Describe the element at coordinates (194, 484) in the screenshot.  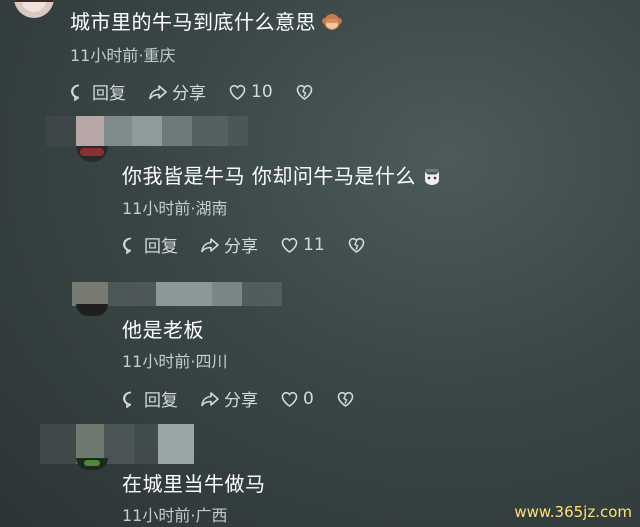
I see `comment-text: 在城里当牛做马` at that location.